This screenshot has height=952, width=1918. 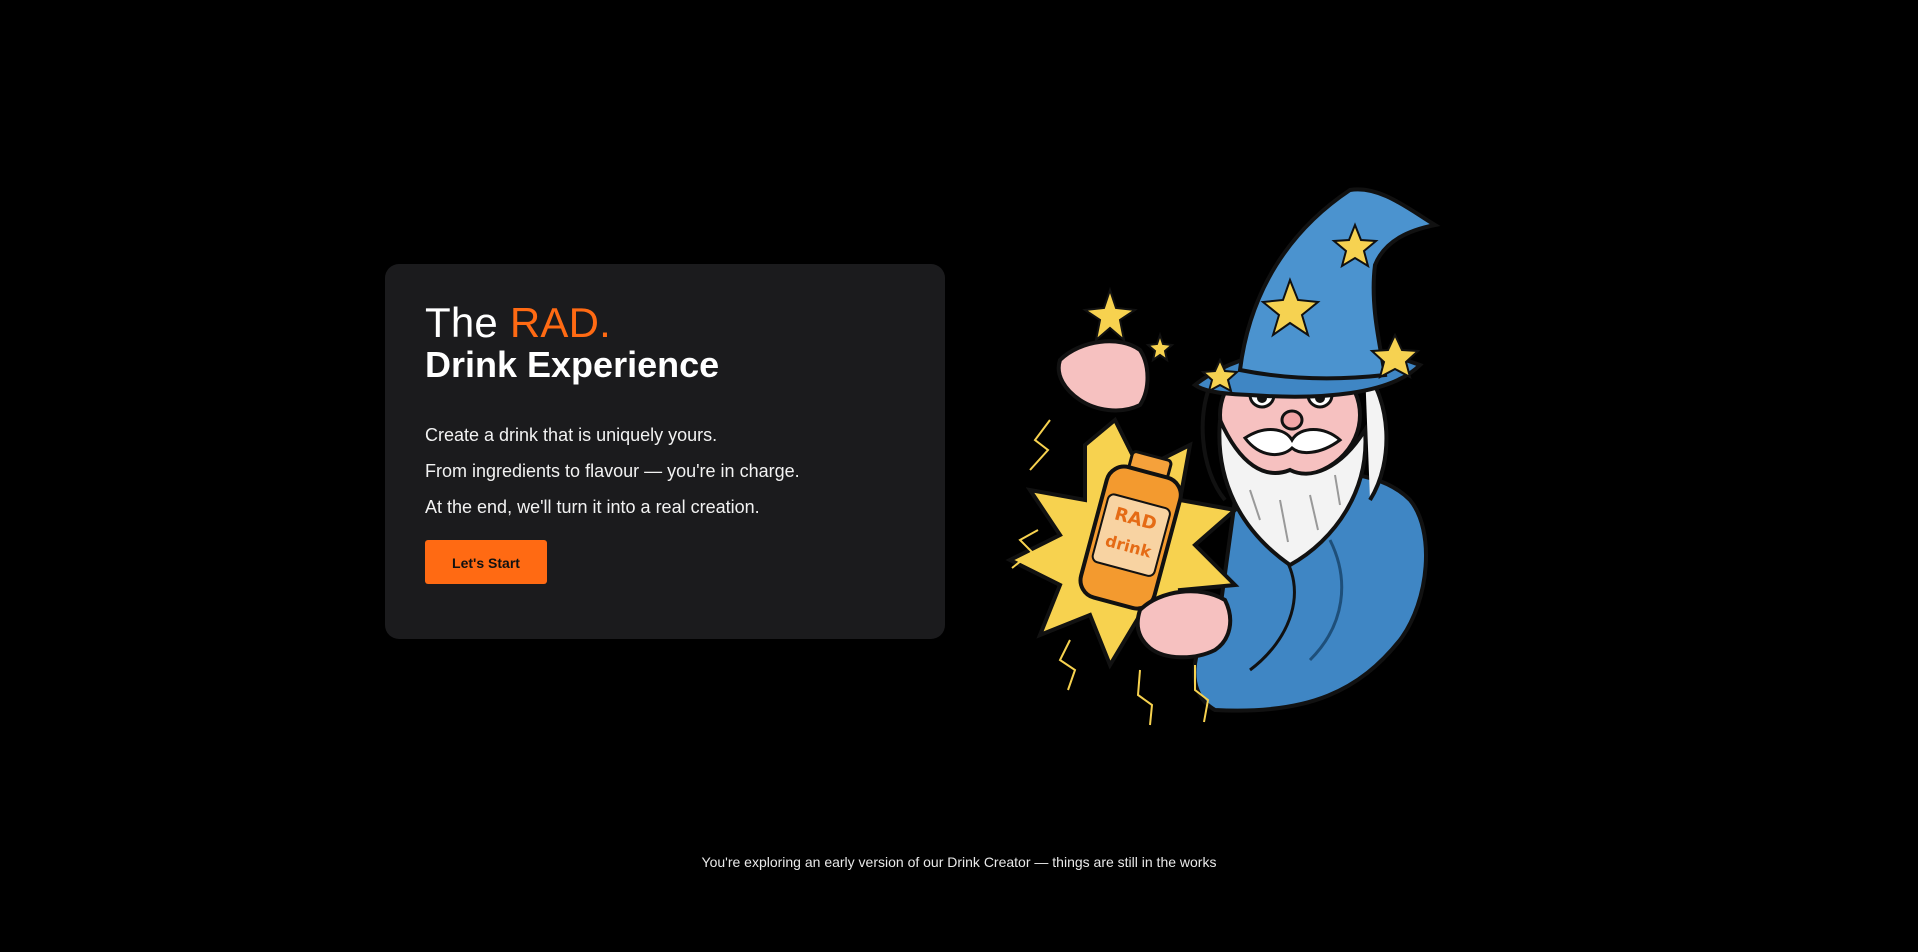 I want to click on intro-line-1: Create a drink that is uniquely yours., so click(x=571, y=434).